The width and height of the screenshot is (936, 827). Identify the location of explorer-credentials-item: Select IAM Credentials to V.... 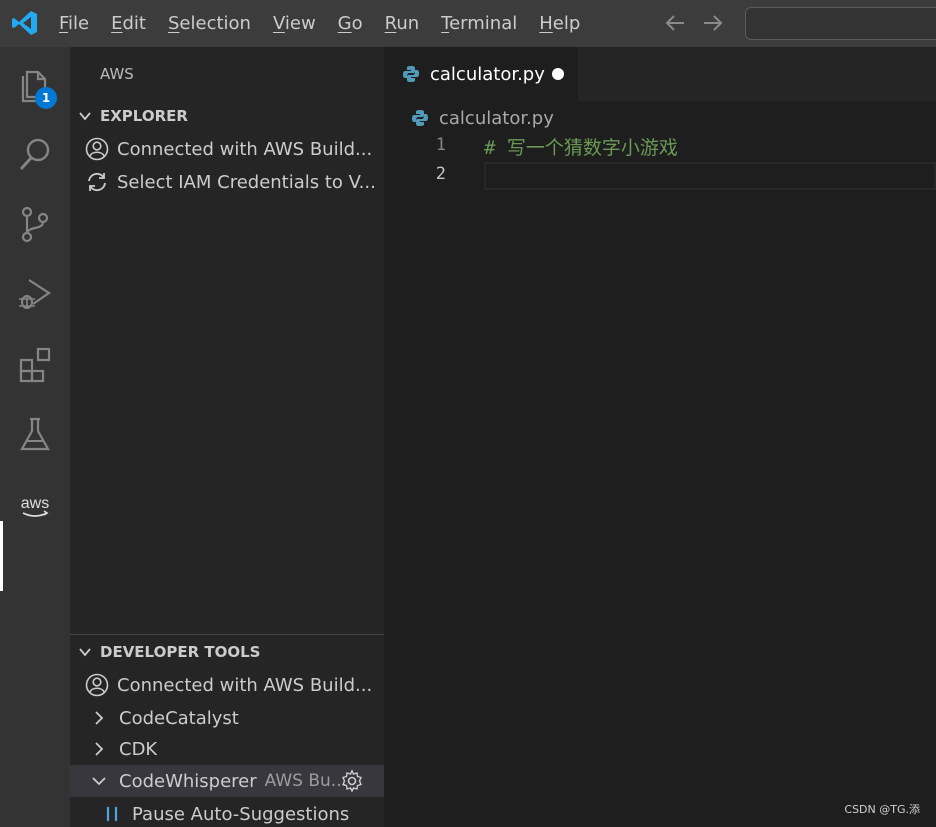
(227, 182).